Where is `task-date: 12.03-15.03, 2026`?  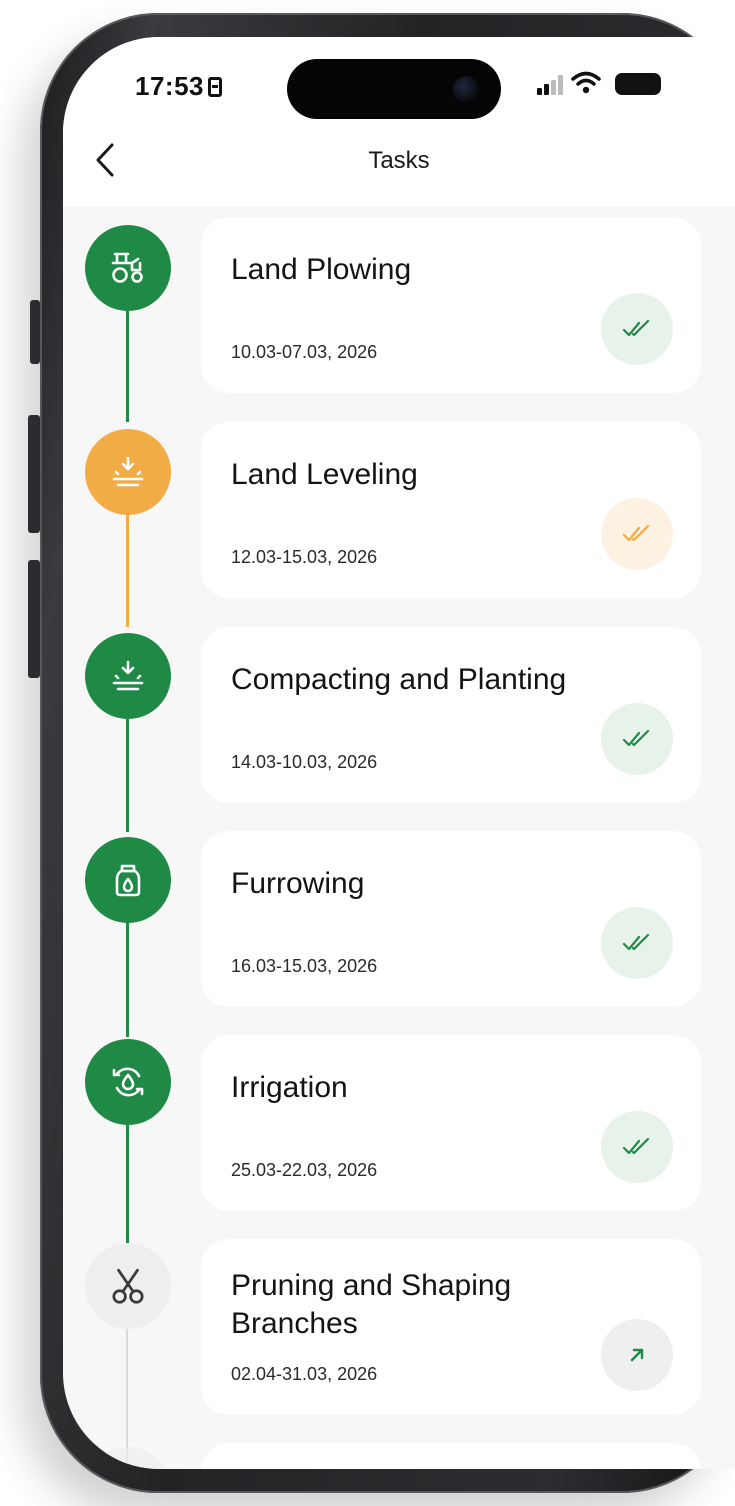 task-date: 12.03-15.03, 2026 is located at coordinates (304, 557).